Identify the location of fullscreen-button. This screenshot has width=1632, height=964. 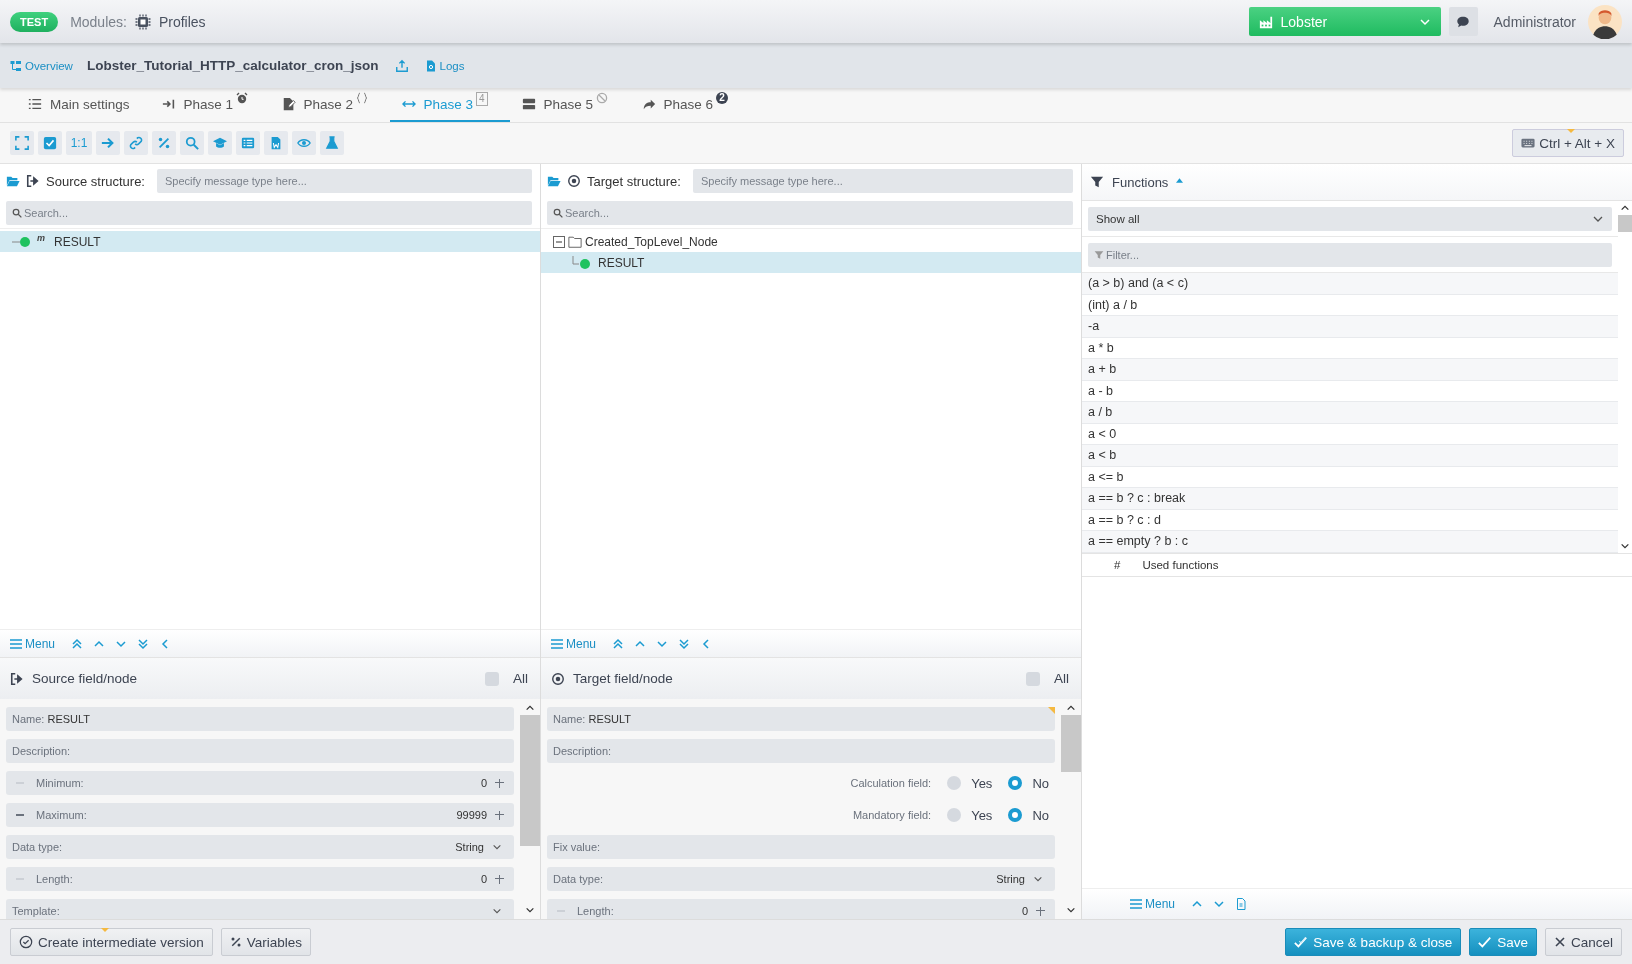
(22, 143).